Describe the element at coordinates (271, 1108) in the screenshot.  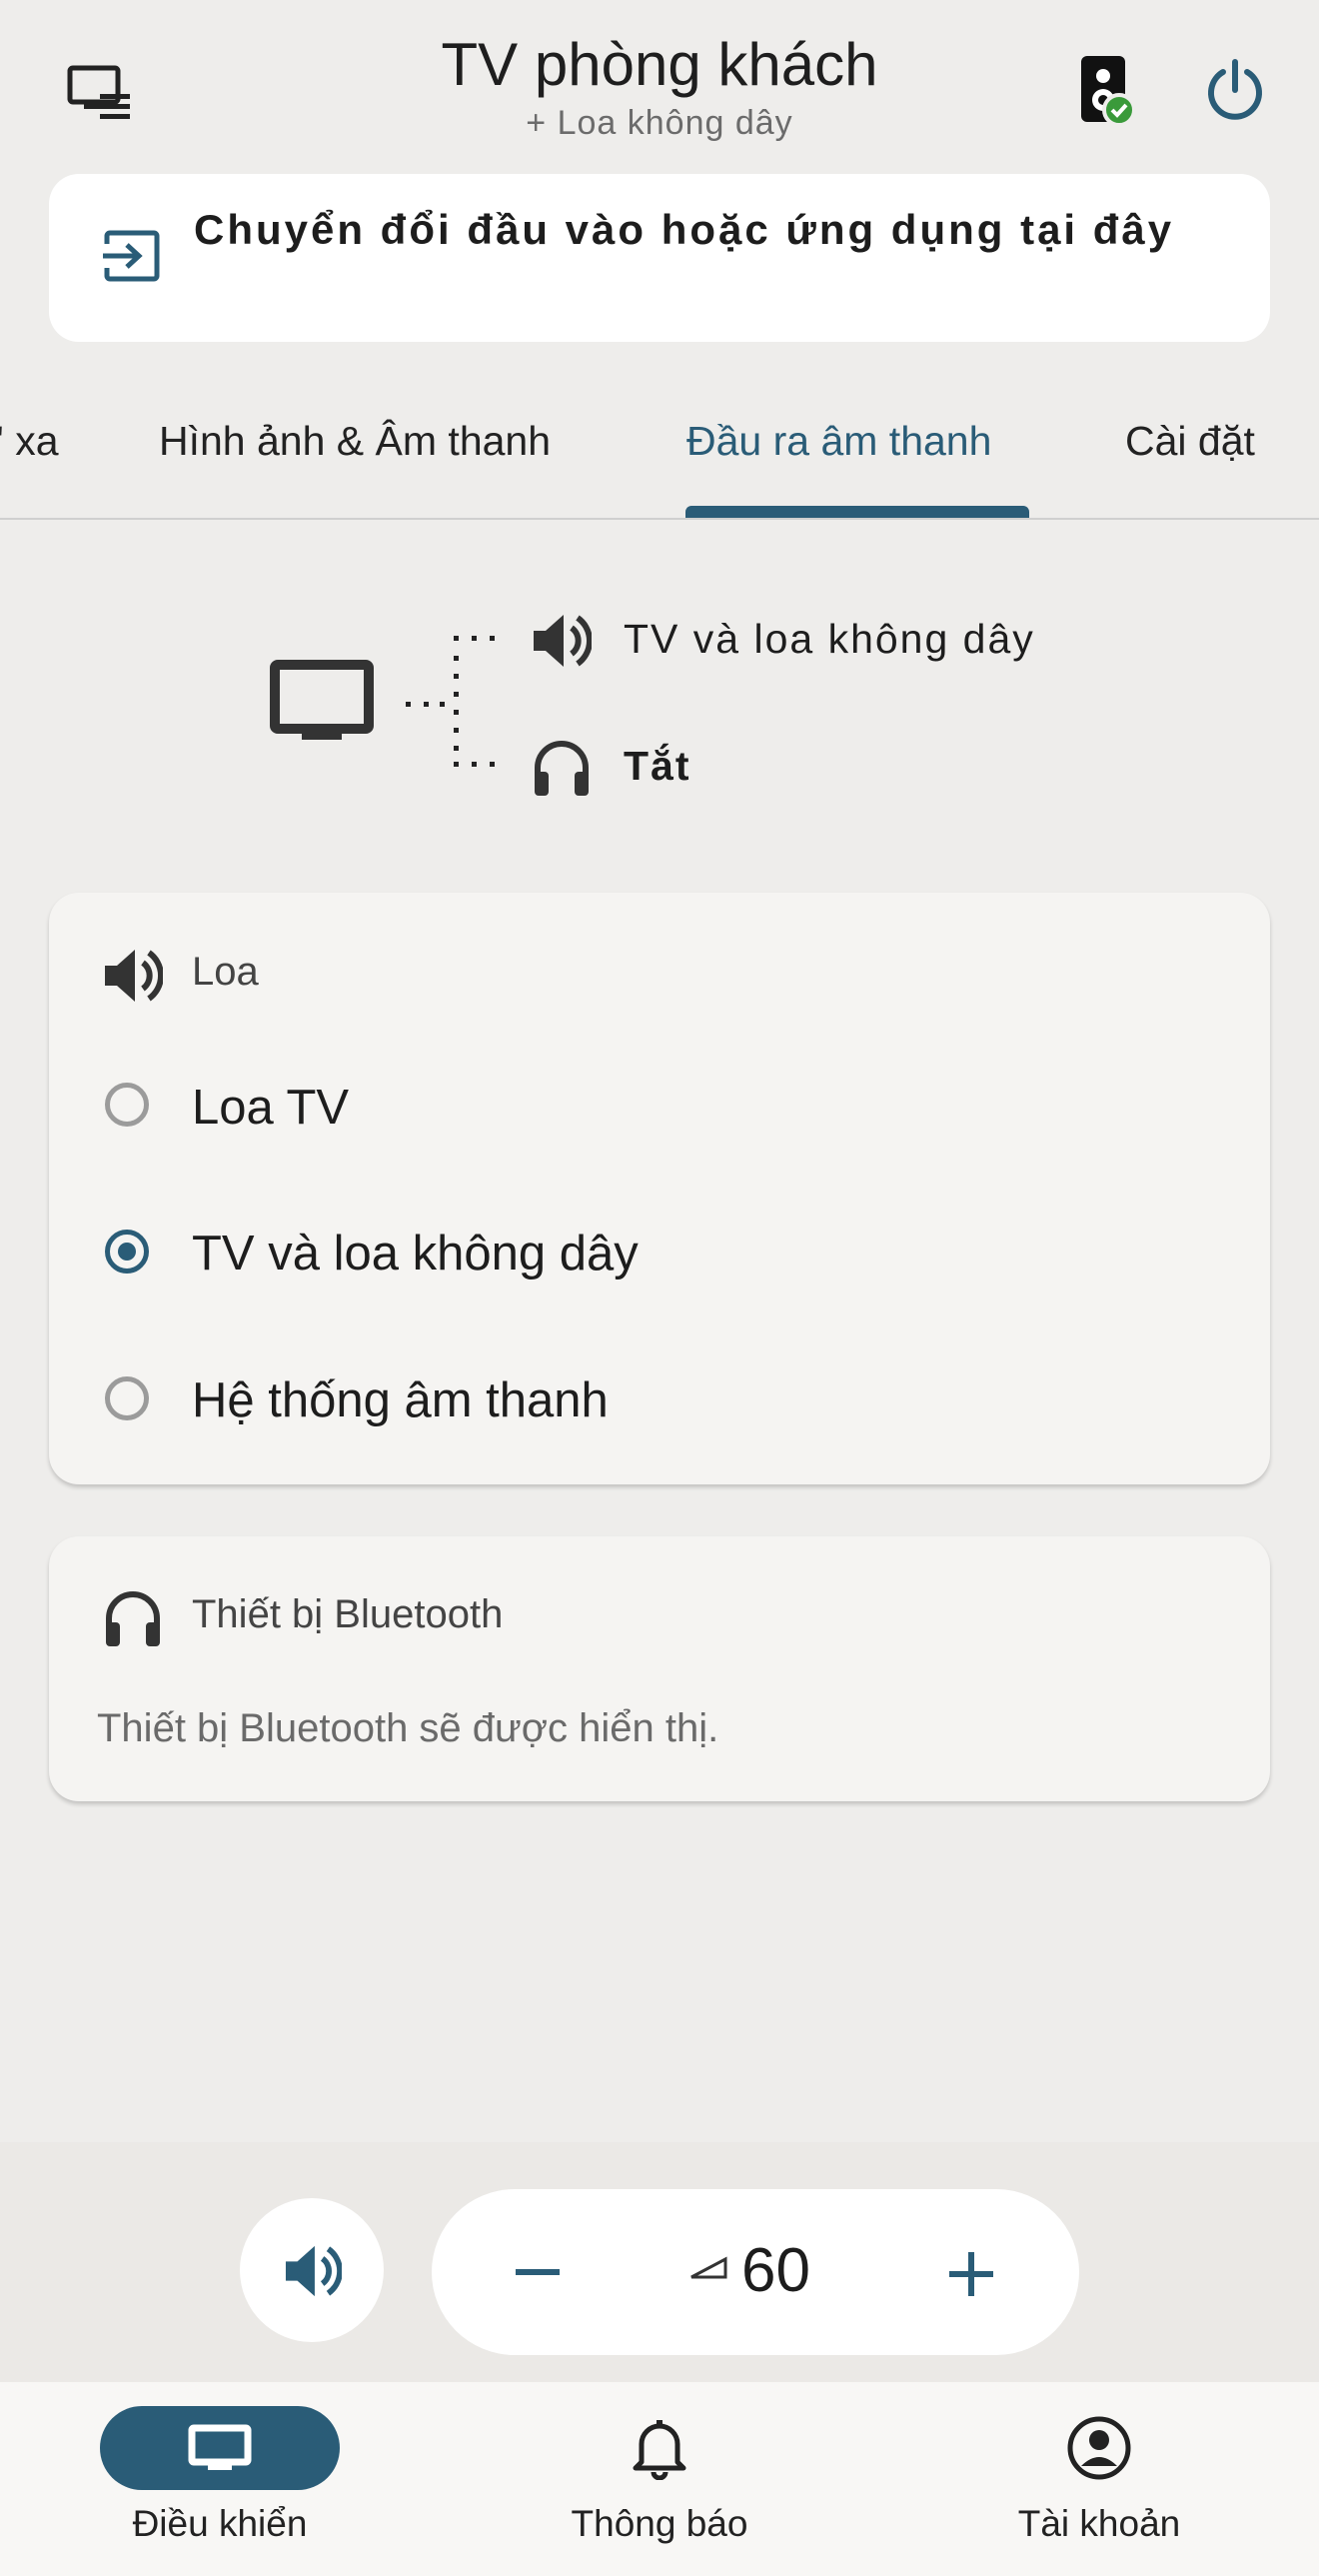
I see `option-label: Loa TV` at that location.